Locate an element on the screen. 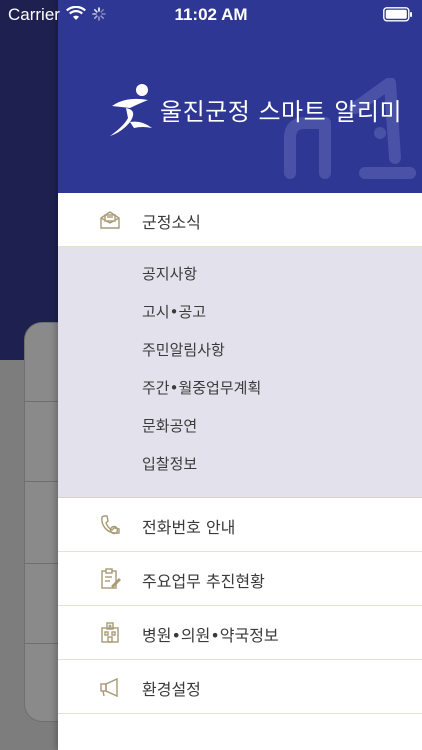  hospital-icon is located at coordinates (110, 633).